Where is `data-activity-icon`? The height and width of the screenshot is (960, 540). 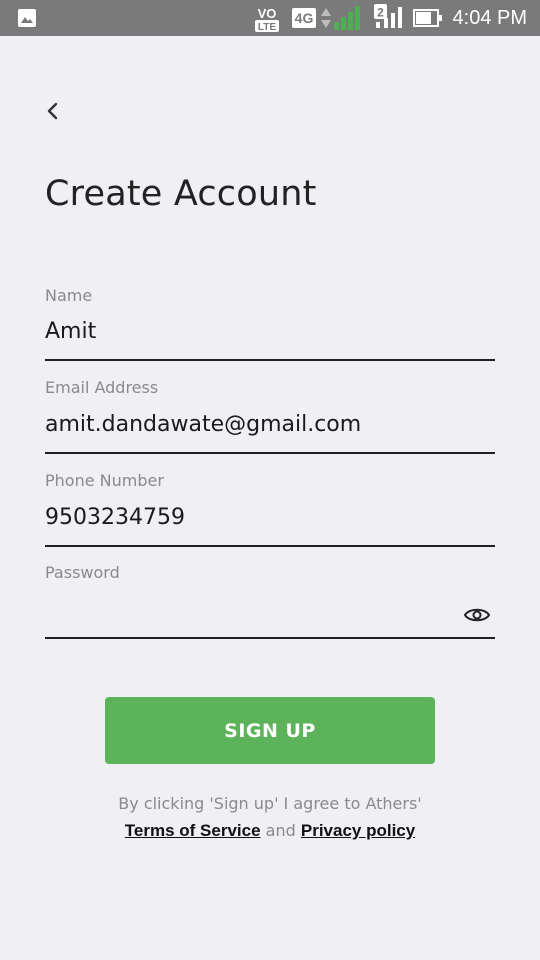 data-activity-icon is located at coordinates (326, 18).